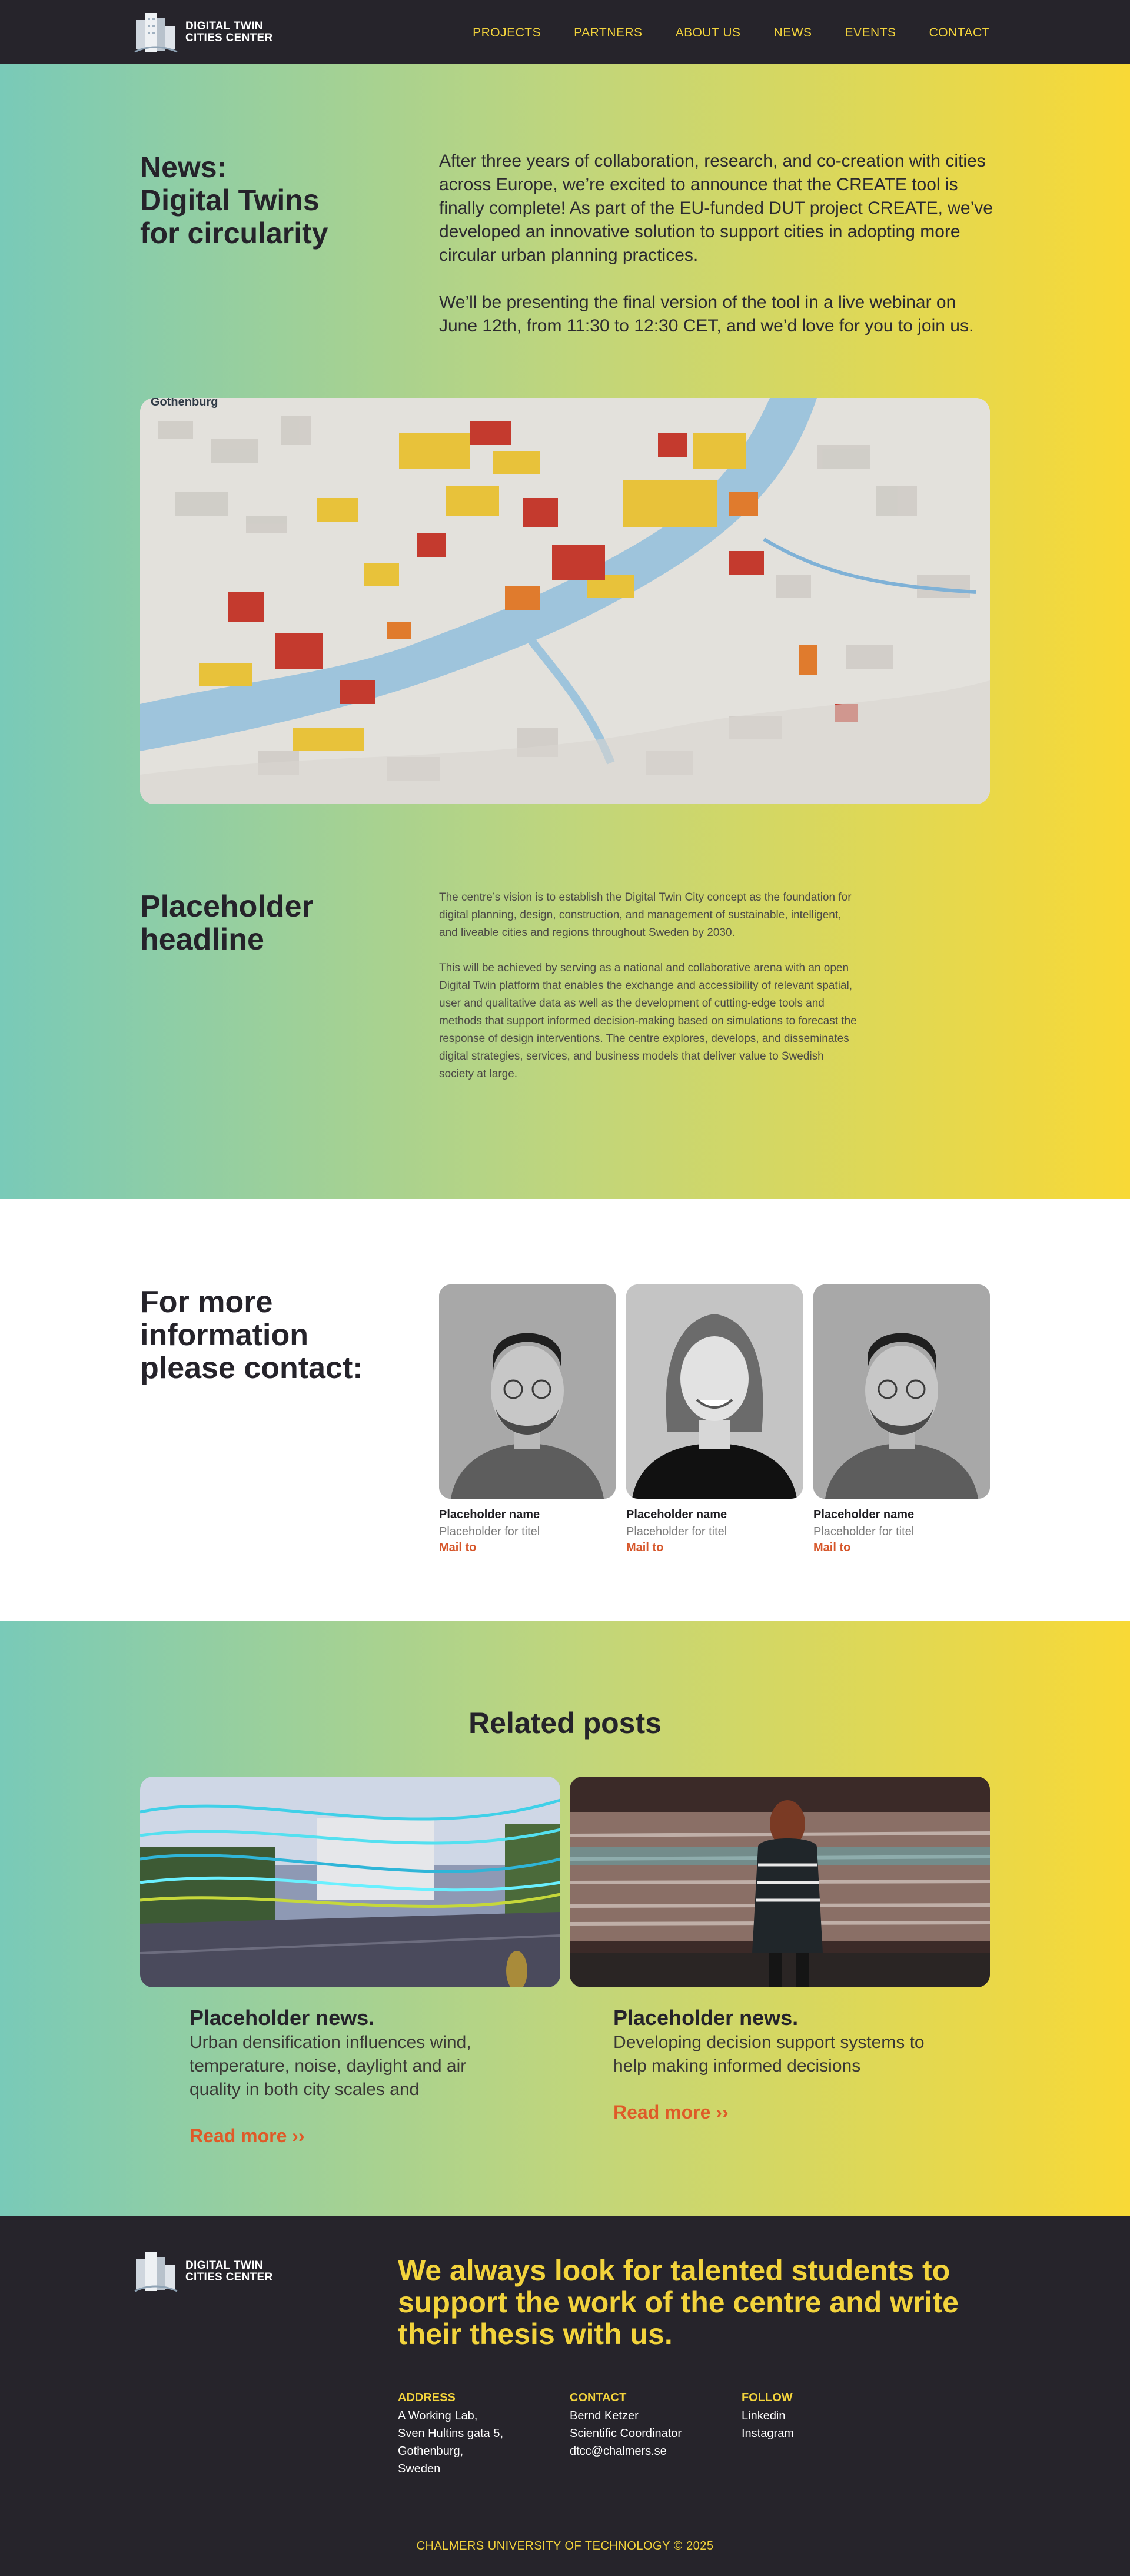 Image resolution: width=1130 pixels, height=2576 pixels. What do you see at coordinates (427, 2397) in the screenshot?
I see `address-label: ADDRESS` at bounding box center [427, 2397].